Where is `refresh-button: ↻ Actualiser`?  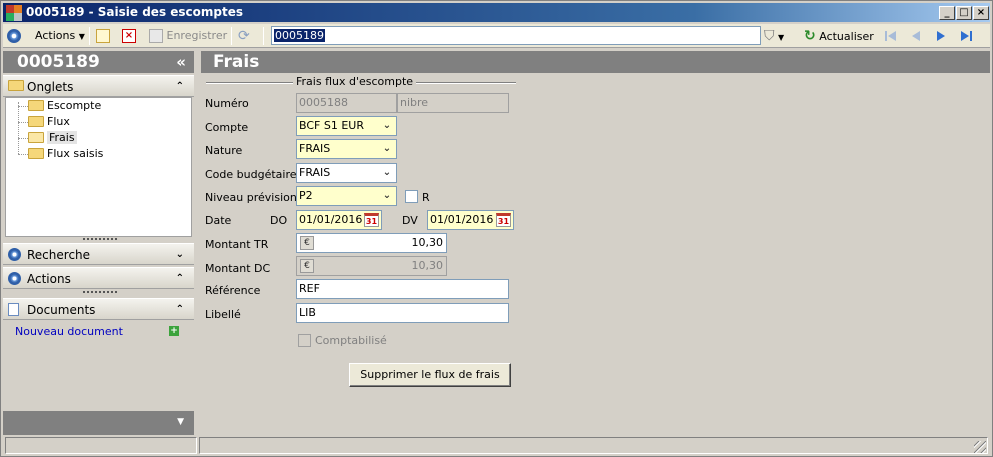
refresh-button: ↻ Actualiser is located at coordinates (839, 36).